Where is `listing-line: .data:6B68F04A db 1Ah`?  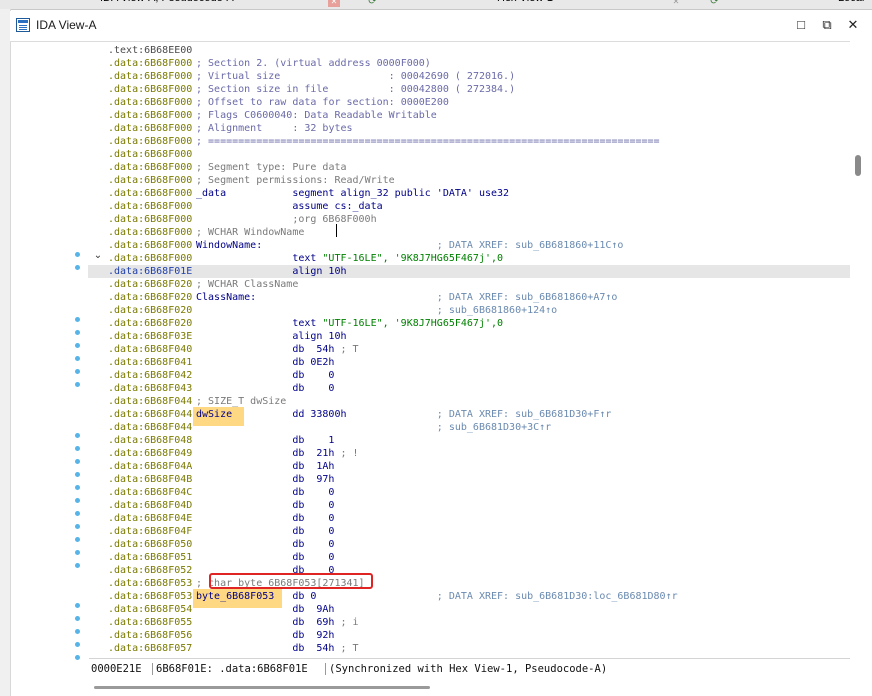 listing-line: .data:6B68F04A db 1Ah is located at coordinates (469, 466).